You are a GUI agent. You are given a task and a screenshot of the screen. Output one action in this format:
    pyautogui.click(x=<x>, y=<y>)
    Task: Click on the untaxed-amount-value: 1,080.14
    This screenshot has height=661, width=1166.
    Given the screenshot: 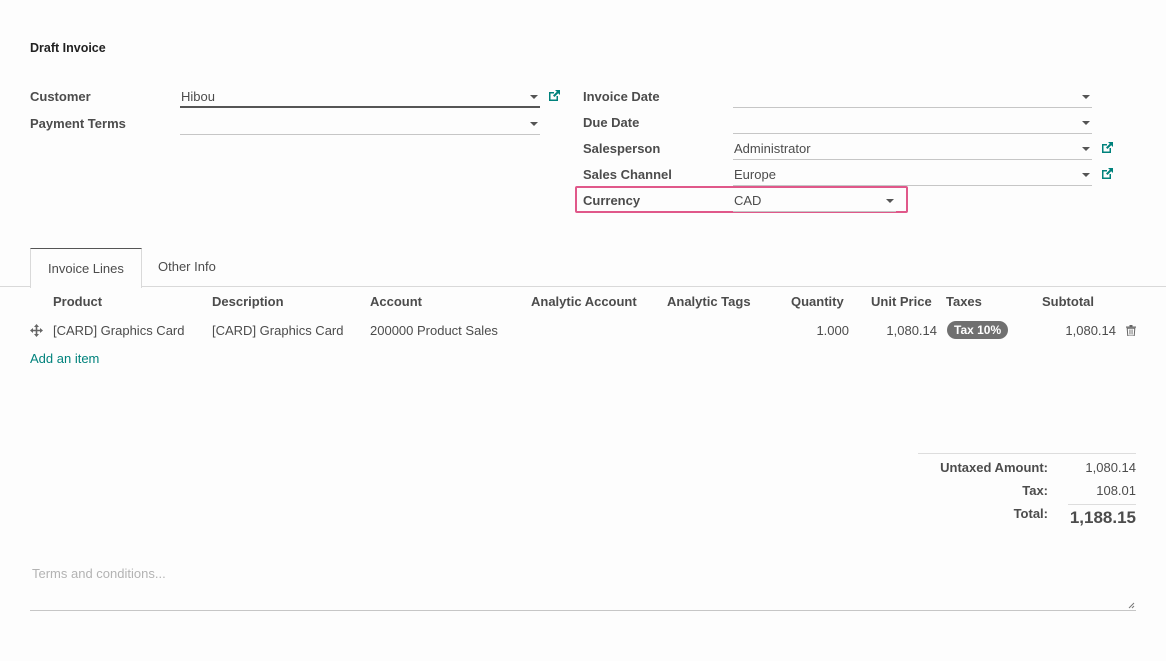 What is the action you would take?
    pyautogui.click(x=1110, y=467)
    